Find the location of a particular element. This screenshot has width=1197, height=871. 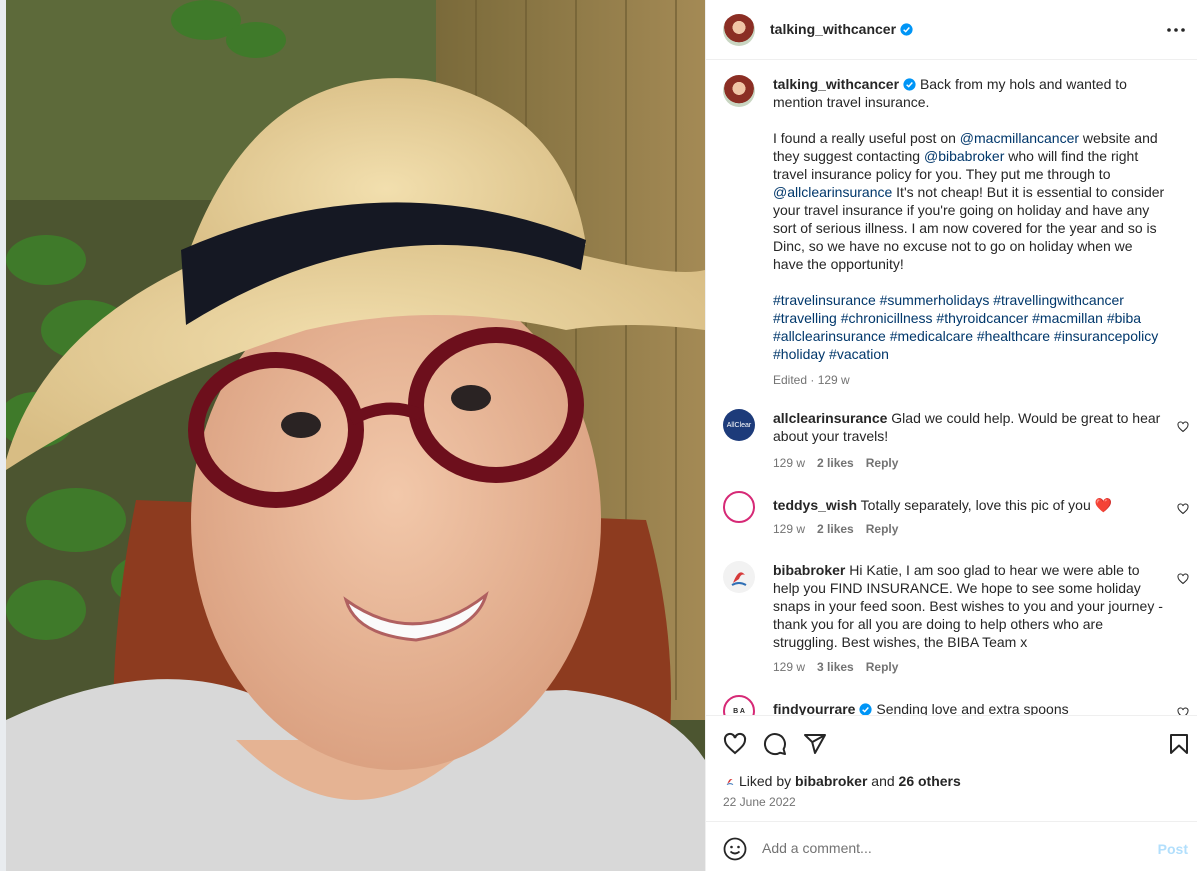

avatar-text: AllClear is located at coordinates (739, 425).